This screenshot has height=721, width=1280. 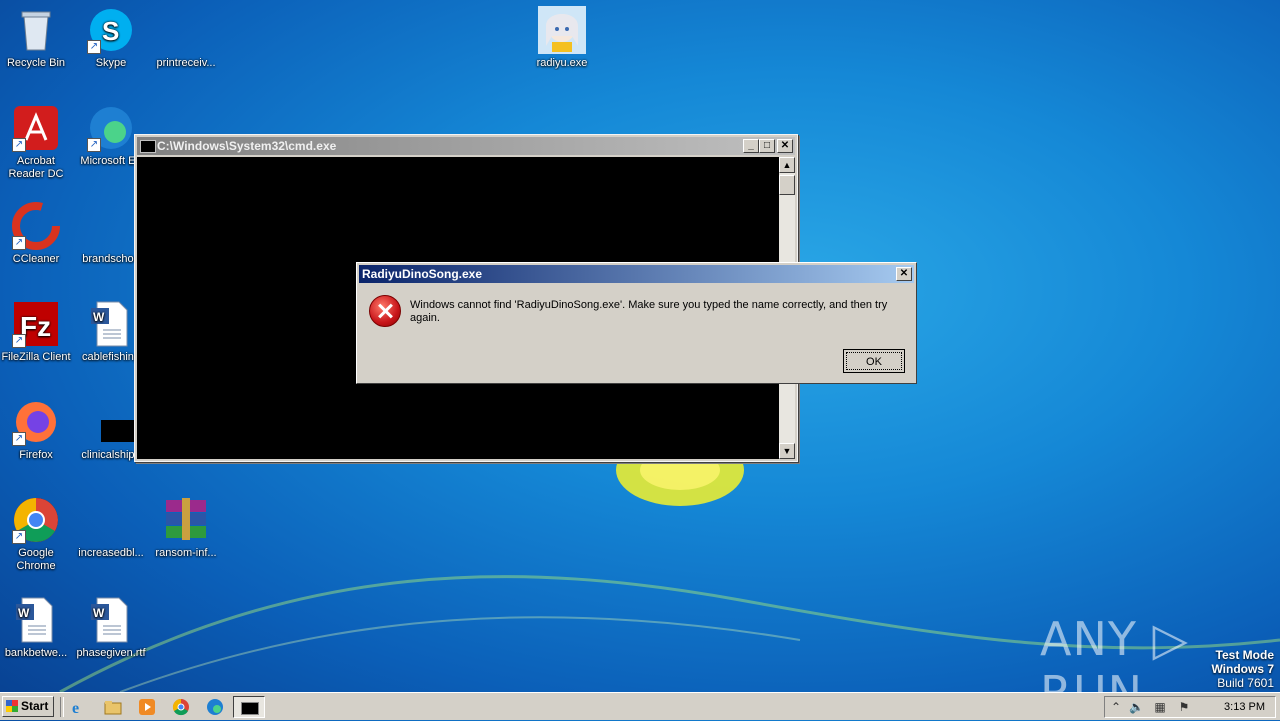 What do you see at coordinates (1244, 707) in the screenshot?
I see `clock: 3:13 PM` at bounding box center [1244, 707].